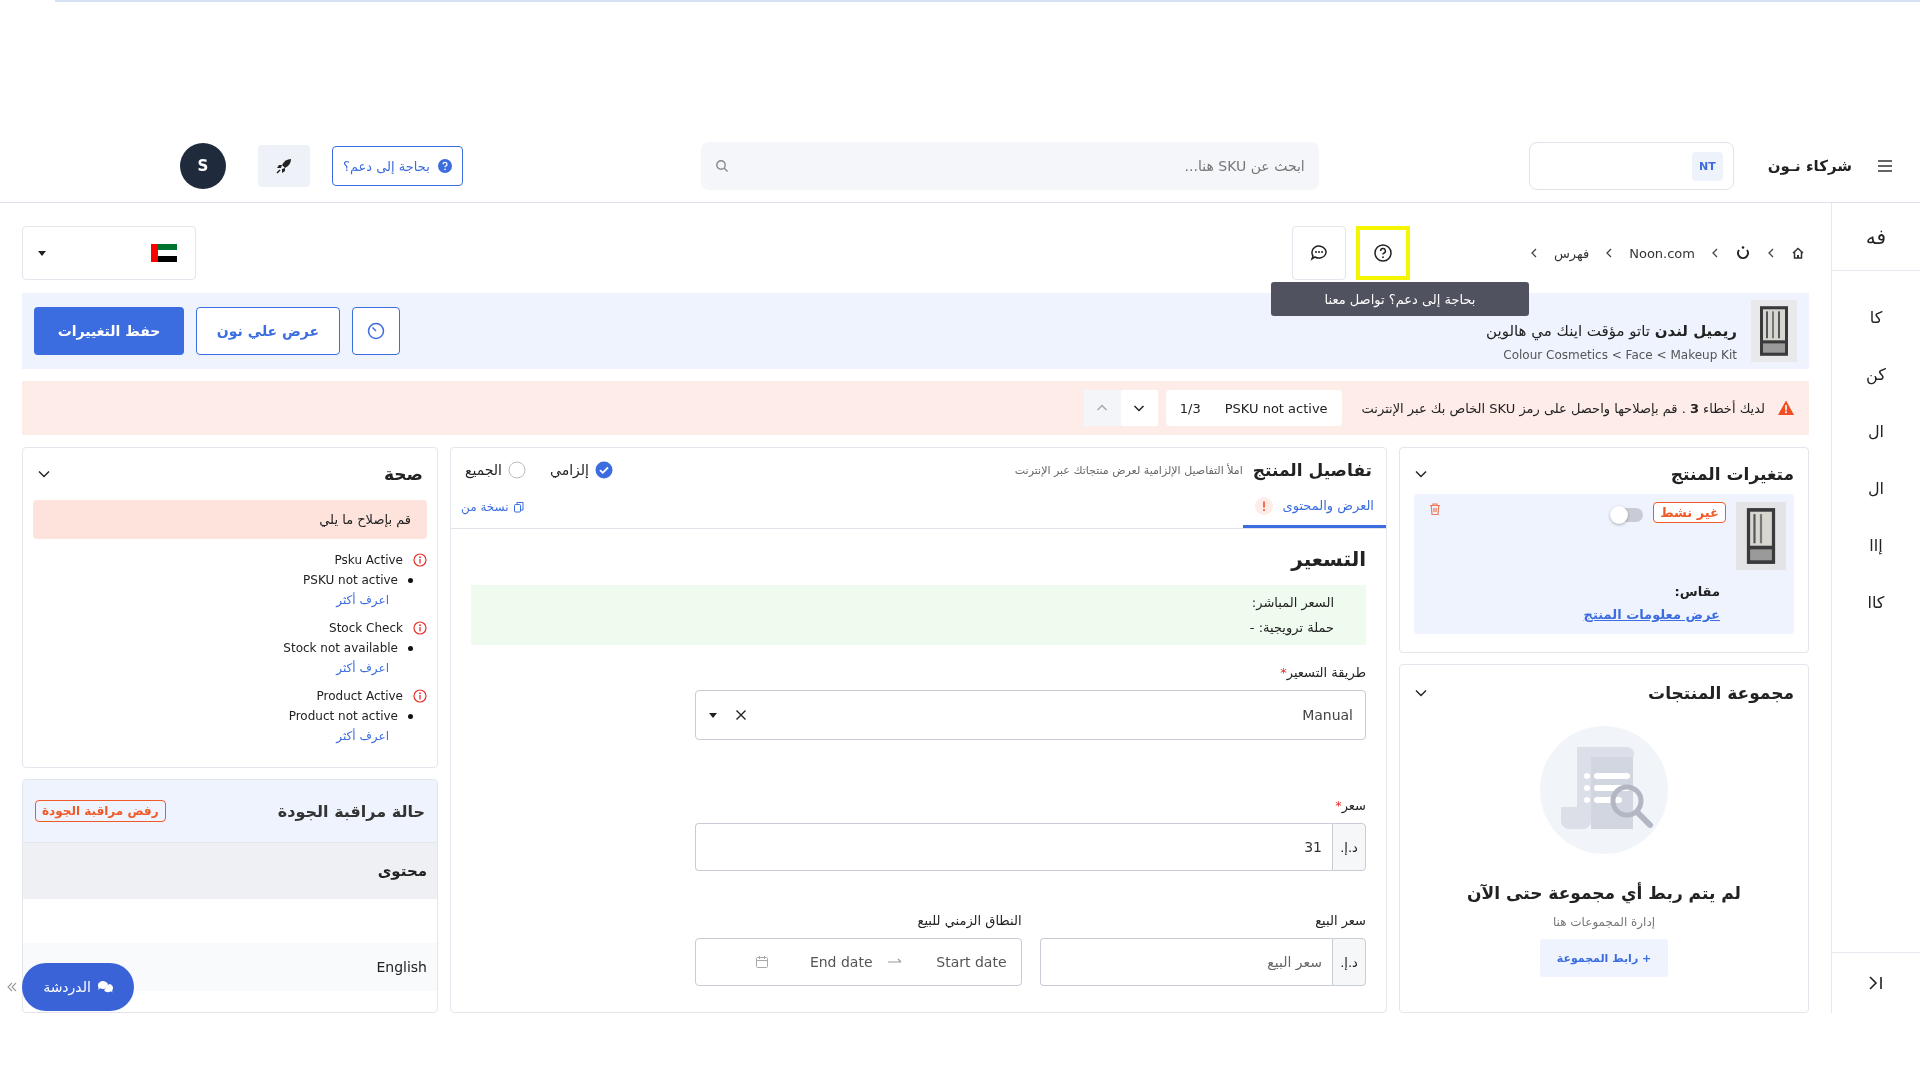  Describe the element at coordinates (1651, 614) in the screenshot. I see `product-info-link: عرض معلومات المنتج` at that location.